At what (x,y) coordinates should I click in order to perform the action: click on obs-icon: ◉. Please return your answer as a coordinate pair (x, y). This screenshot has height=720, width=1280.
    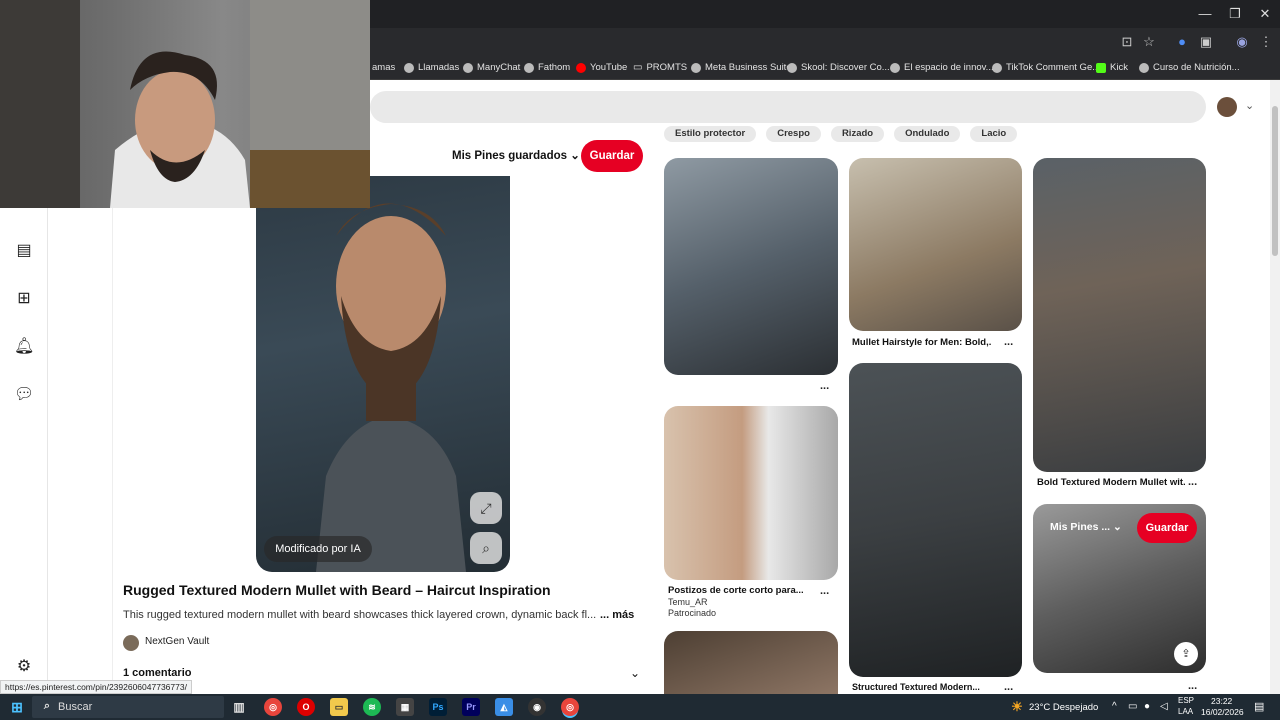
    Looking at the image, I should click on (537, 707).